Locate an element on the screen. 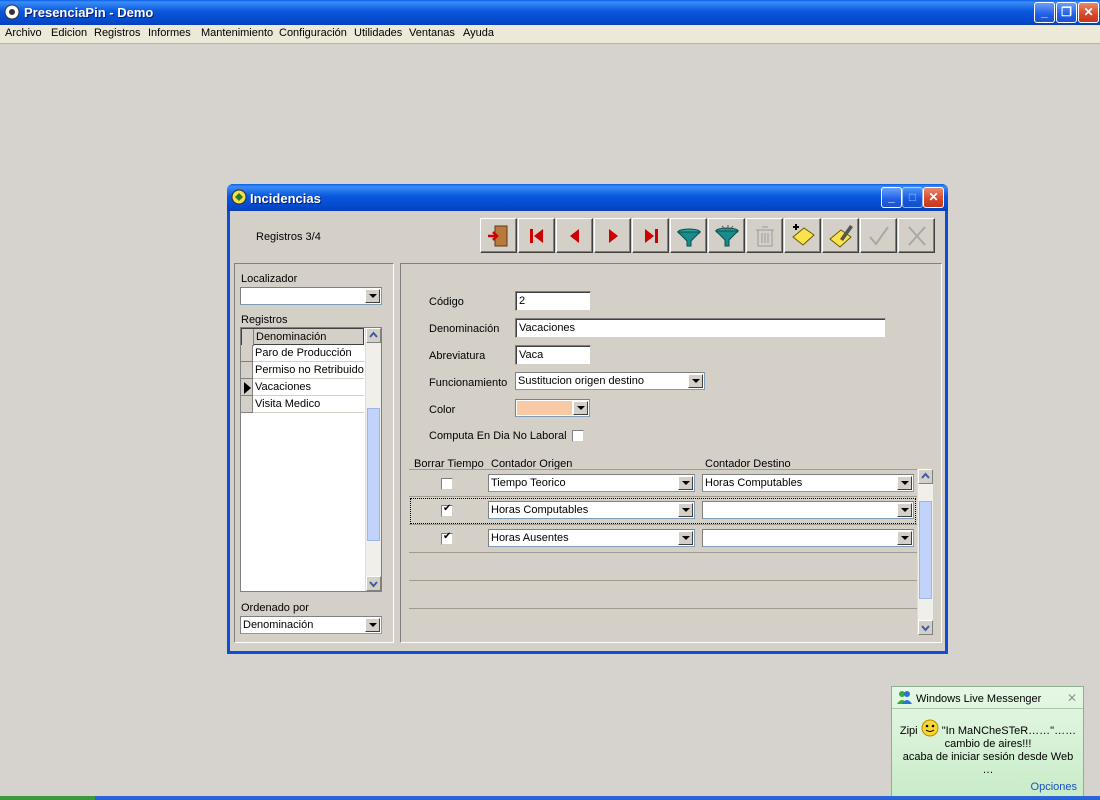 The width and height of the screenshot is (1100, 800). notification-header: Windows Live Messenger ✕ is located at coordinates (987, 698).